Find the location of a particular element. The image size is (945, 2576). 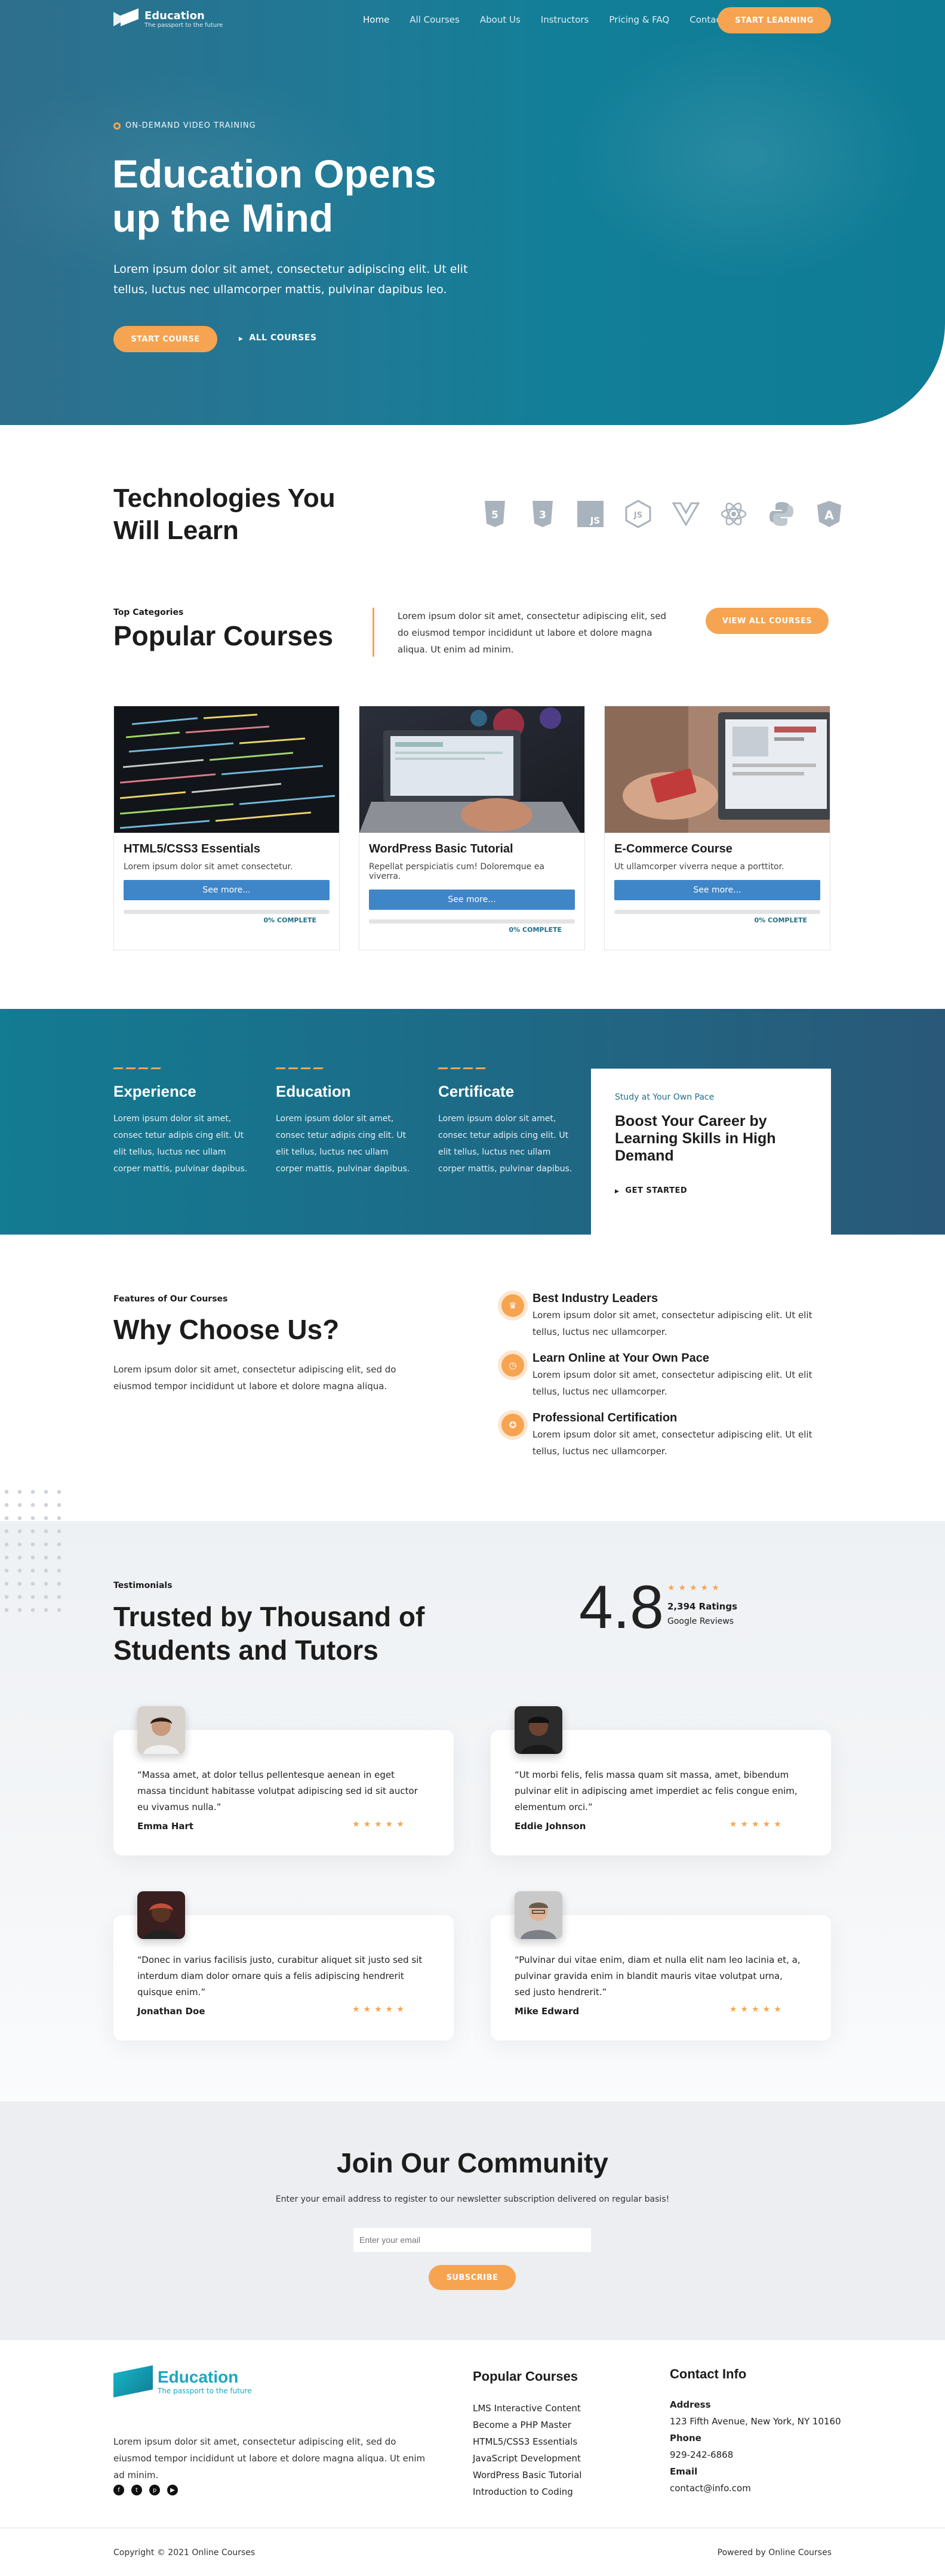

course-title: WordPress Basic Tutorial is located at coordinates (472, 849).